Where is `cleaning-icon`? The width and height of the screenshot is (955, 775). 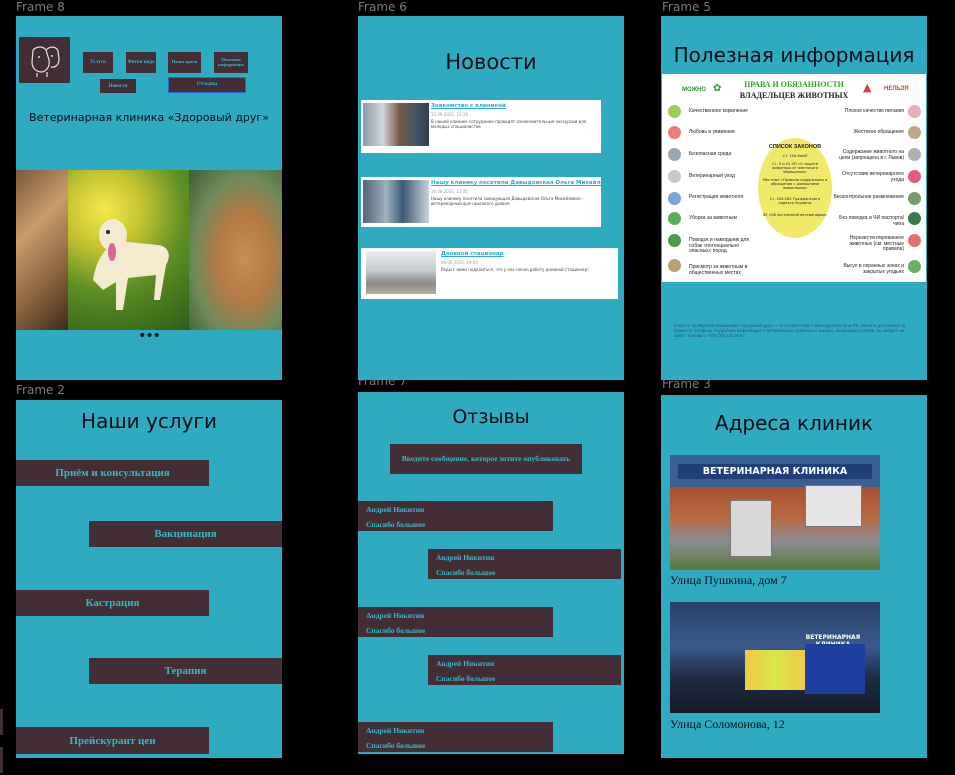 cleaning-icon is located at coordinates (674, 218).